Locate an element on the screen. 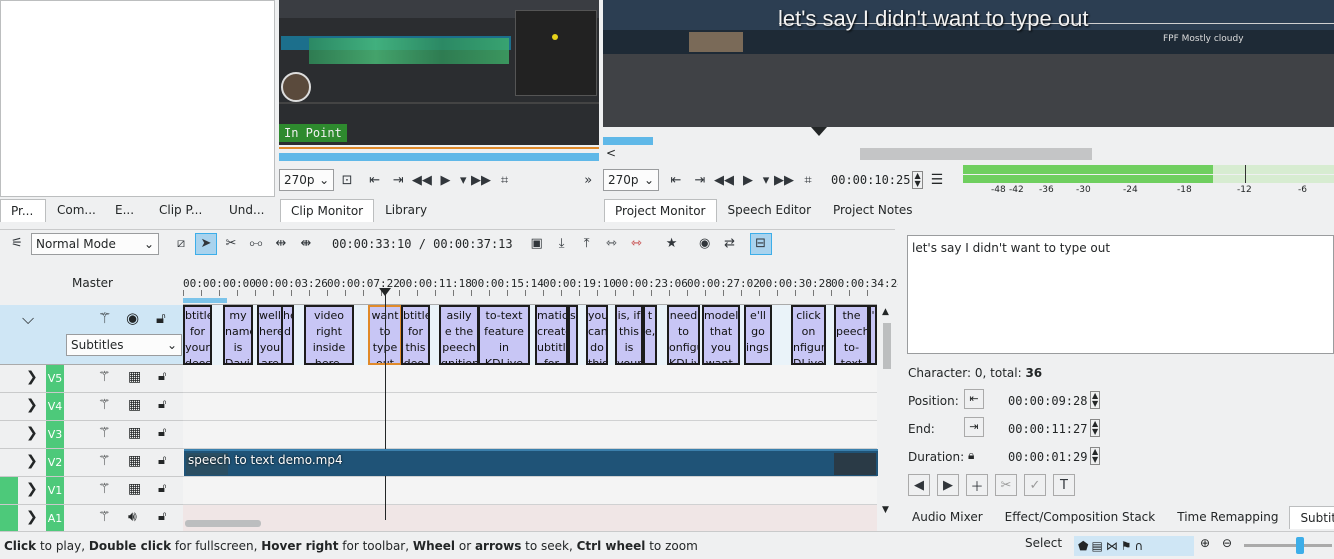  tab-project-monitor: Project Monitor is located at coordinates (660, 210).